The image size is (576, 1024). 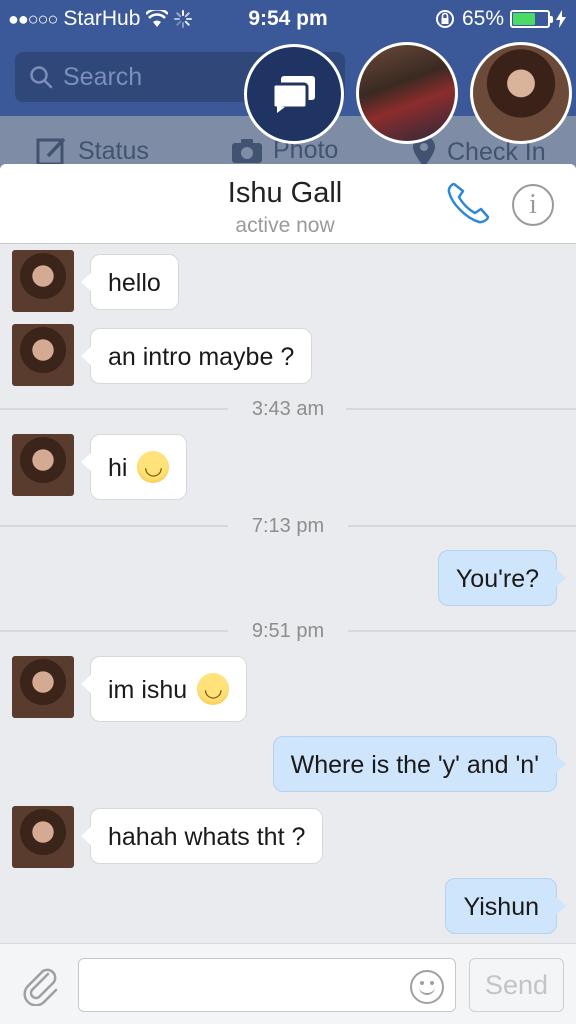 I want to click on charging-bolt-icon, so click(x=561, y=19).